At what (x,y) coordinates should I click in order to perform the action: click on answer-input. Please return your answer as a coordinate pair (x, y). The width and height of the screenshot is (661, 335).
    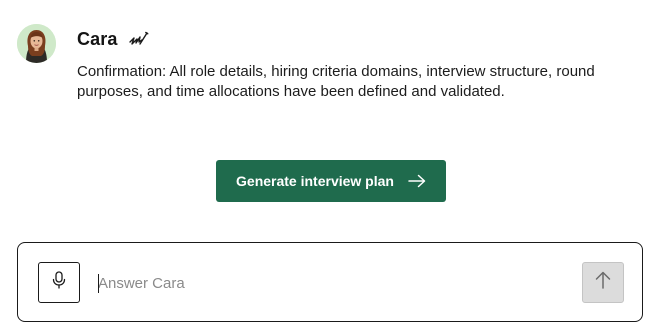
    Looking at the image, I should click on (328, 283).